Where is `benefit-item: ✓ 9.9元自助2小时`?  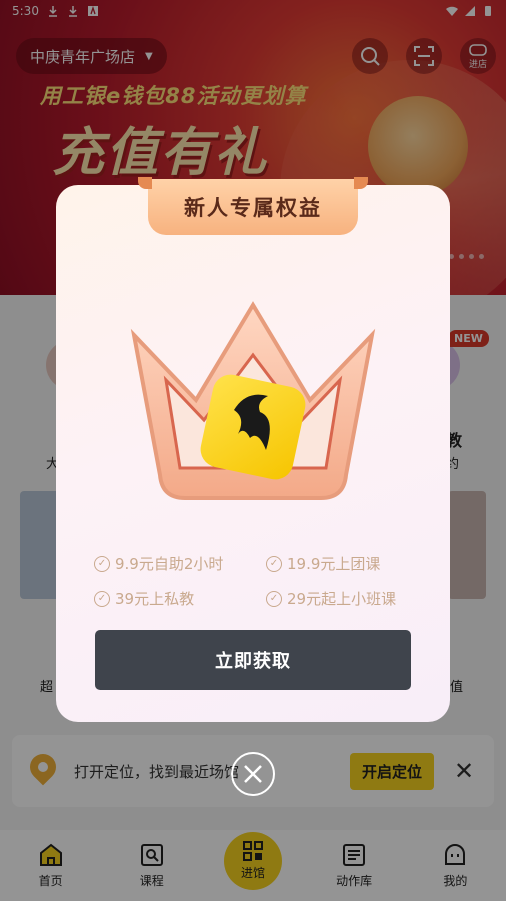 benefit-item: ✓ 9.9元自助2小时 is located at coordinates (173, 563).